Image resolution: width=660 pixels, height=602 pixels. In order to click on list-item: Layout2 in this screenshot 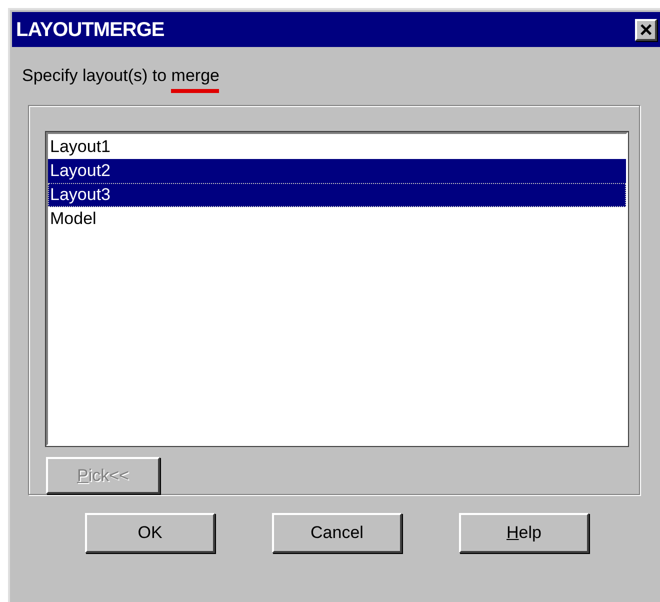, I will do `click(337, 171)`.